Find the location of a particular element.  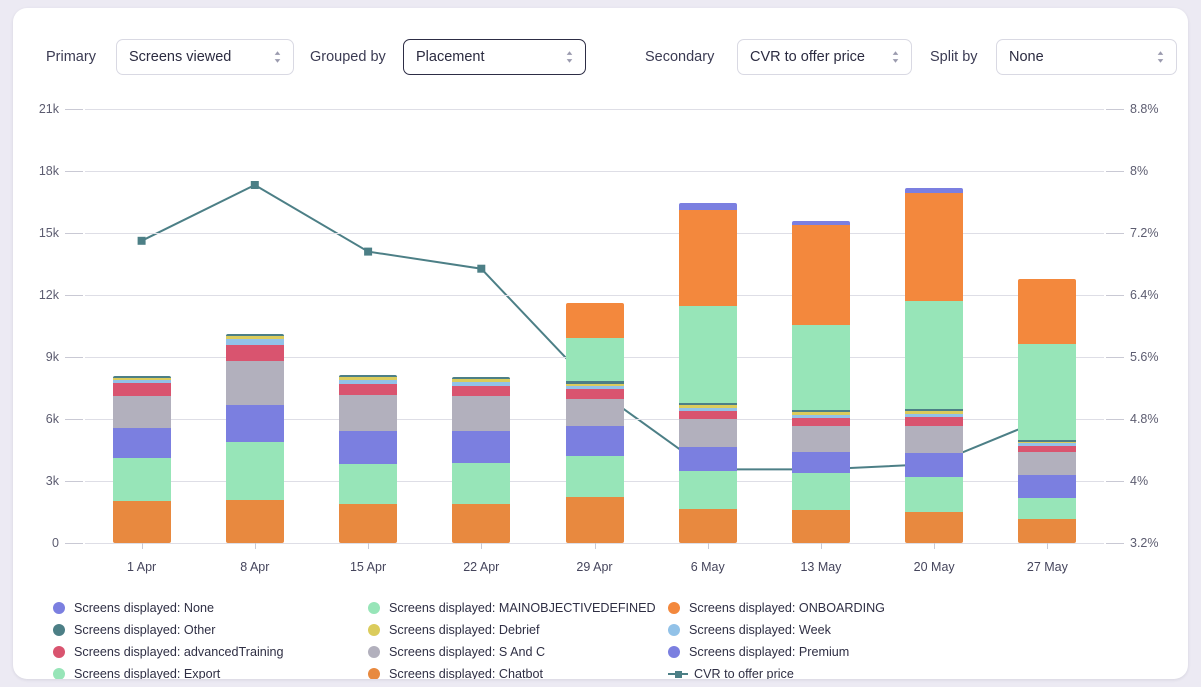

legend-item: Screens displayed: advancedTraining is located at coordinates (168, 652).